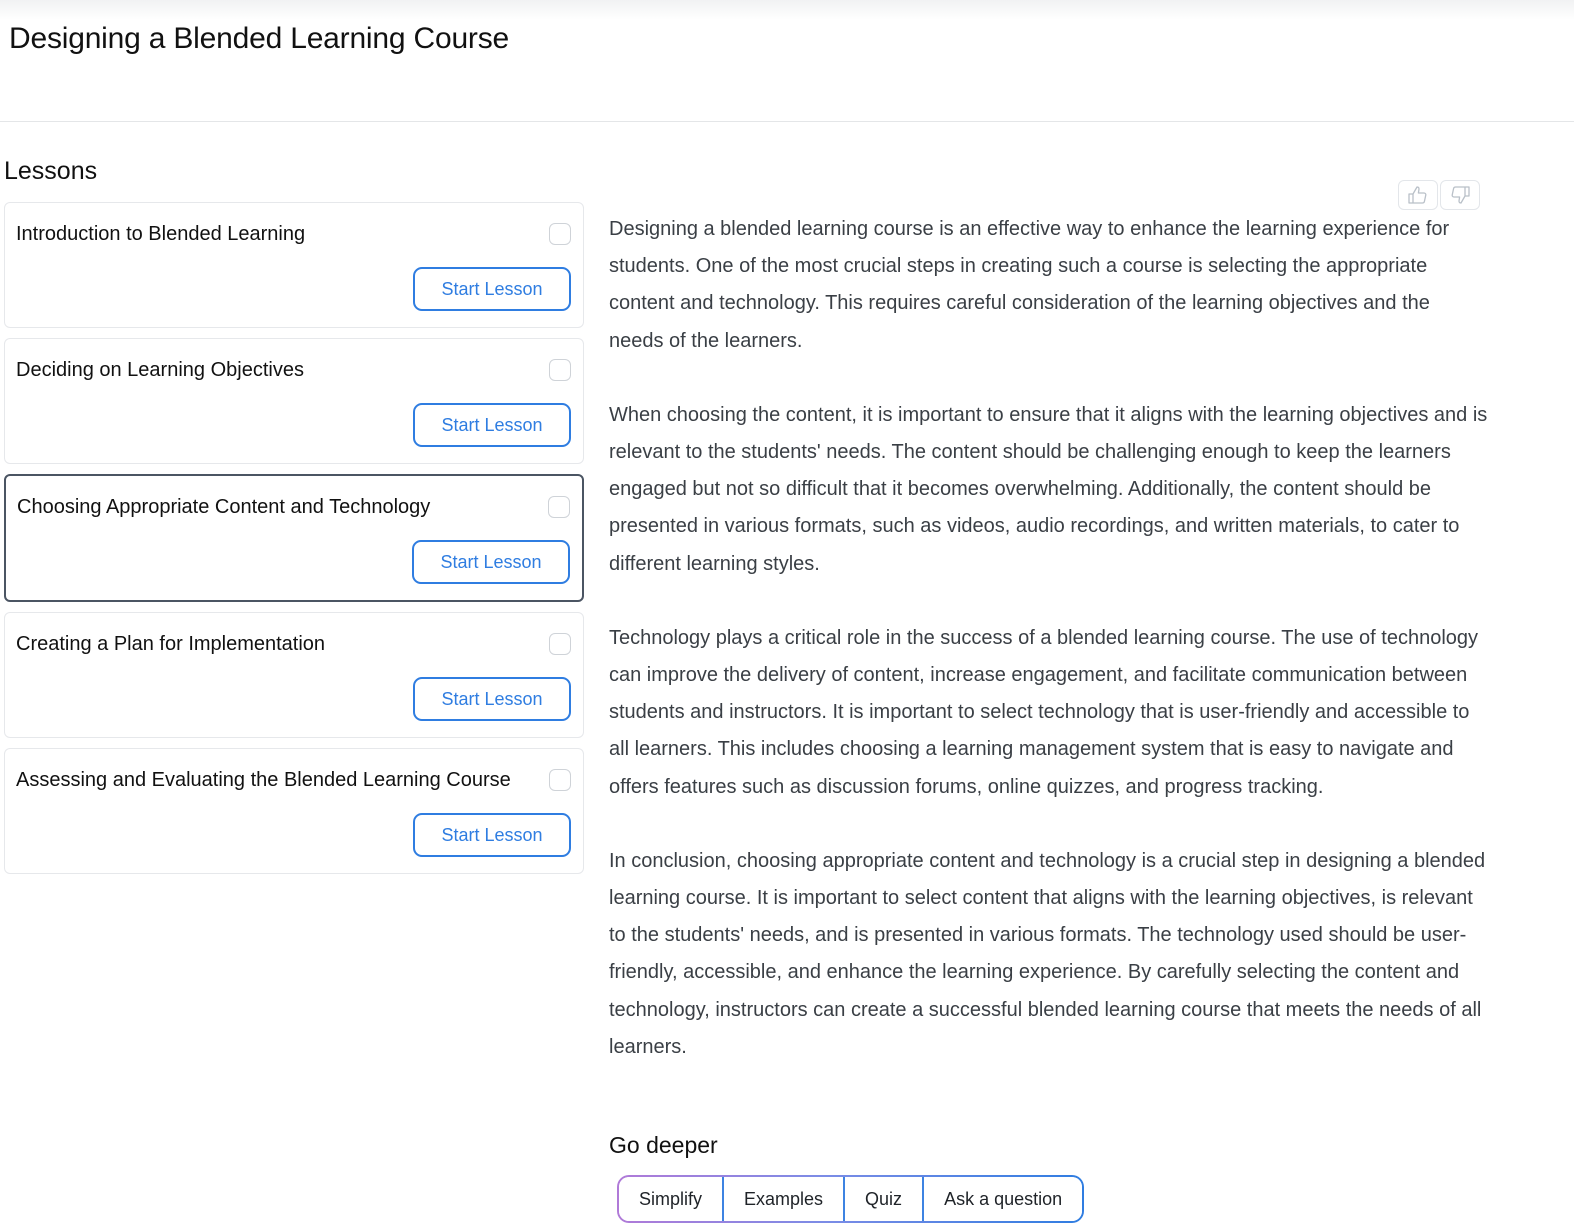  I want to click on thumbs-down-icon, so click(1460, 195).